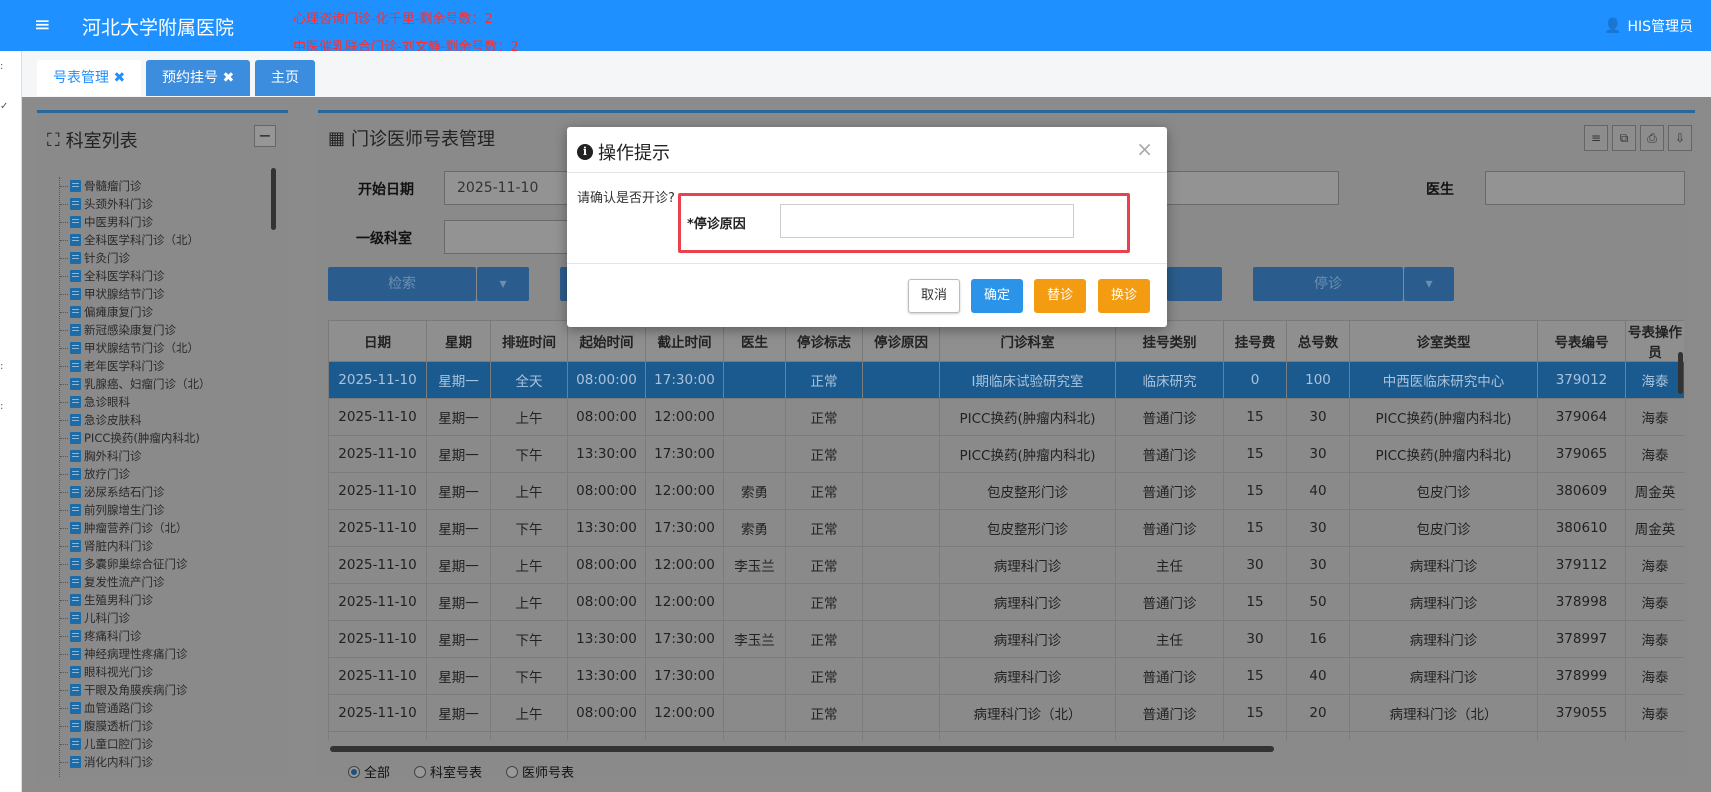  Describe the element at coordinates (1660, 27) in the screenshot. I see `user-name: HIS管理员` at that location.